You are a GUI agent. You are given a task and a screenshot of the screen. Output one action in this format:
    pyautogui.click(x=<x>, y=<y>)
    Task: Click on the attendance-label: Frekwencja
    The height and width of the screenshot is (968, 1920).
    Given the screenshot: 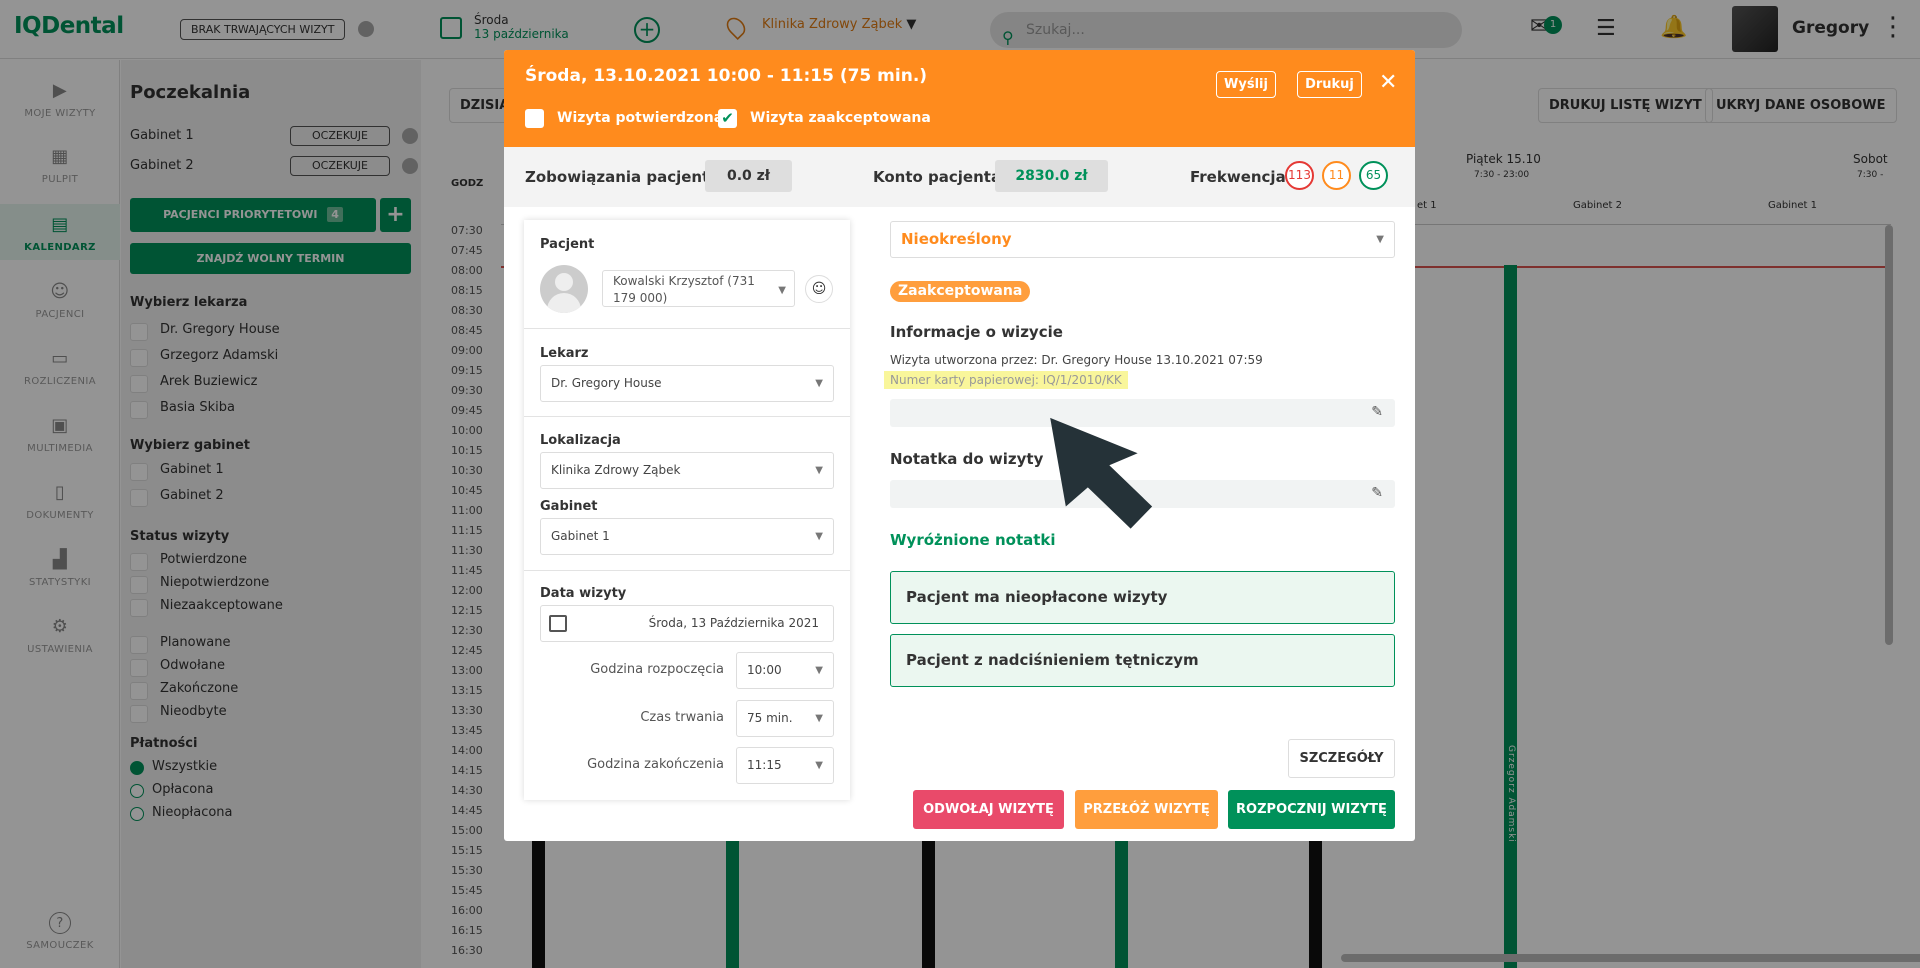 What is the action you would take?
    pyautogui.click(x=1238, y=177)
    